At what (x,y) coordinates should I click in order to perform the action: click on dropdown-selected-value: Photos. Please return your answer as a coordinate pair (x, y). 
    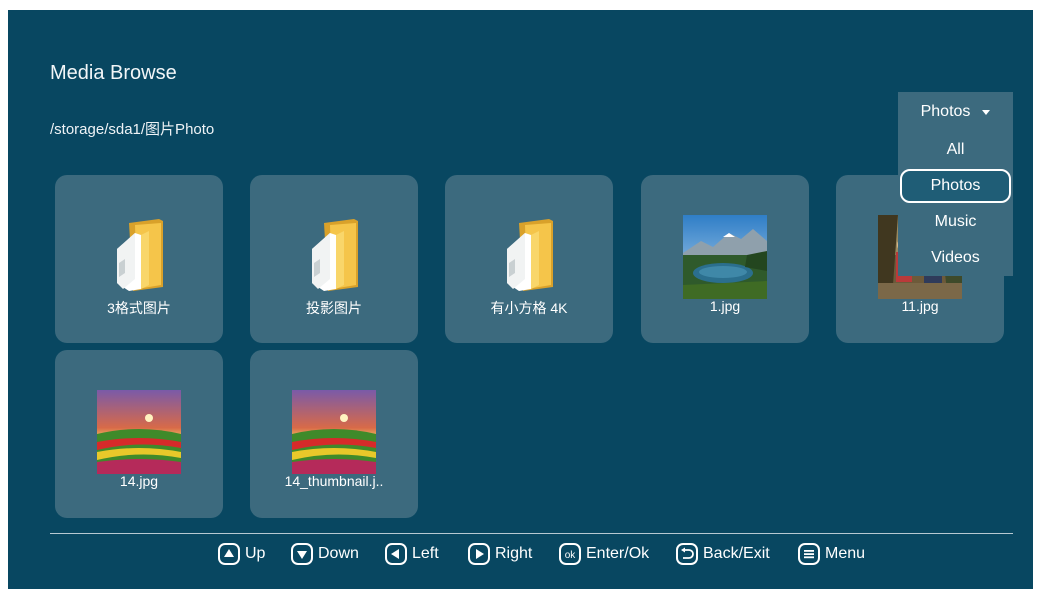
    Looking at the image, I should click on (945, 111).